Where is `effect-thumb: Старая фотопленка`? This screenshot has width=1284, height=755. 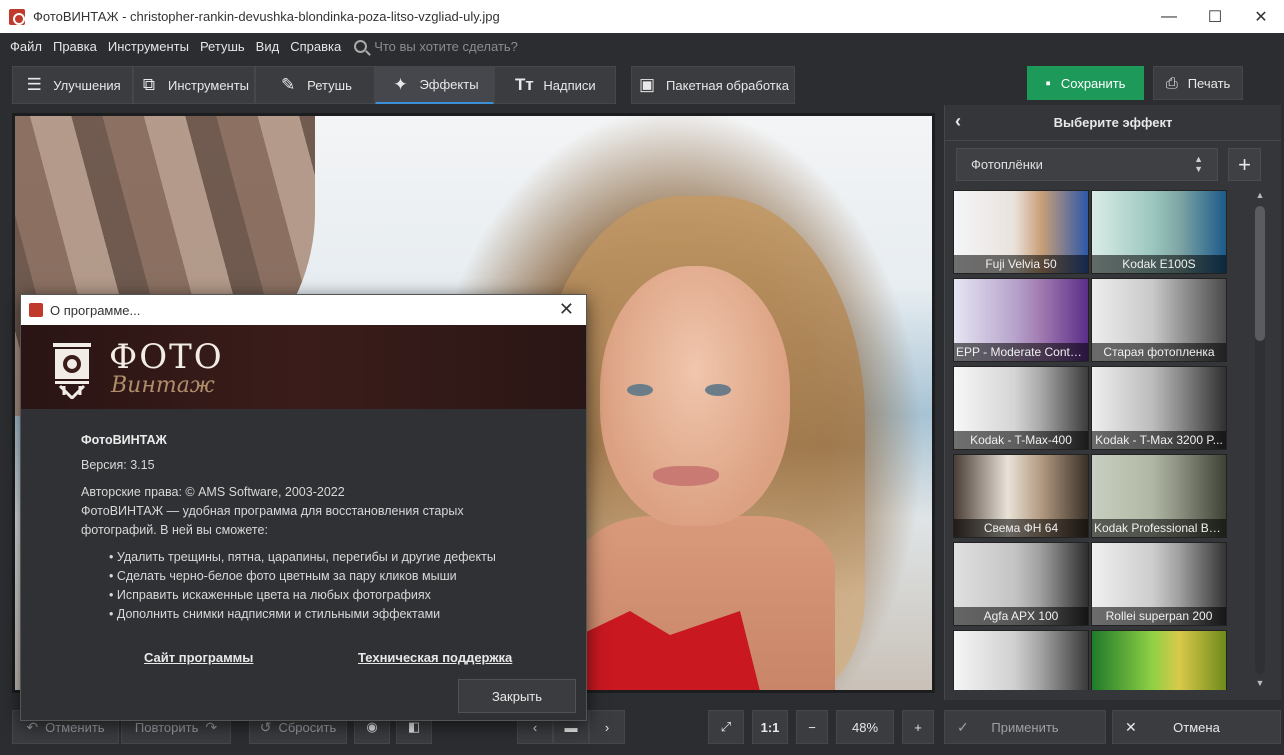 effect-thumb: Старая фотопленка is located at coordinates (1159, 320).